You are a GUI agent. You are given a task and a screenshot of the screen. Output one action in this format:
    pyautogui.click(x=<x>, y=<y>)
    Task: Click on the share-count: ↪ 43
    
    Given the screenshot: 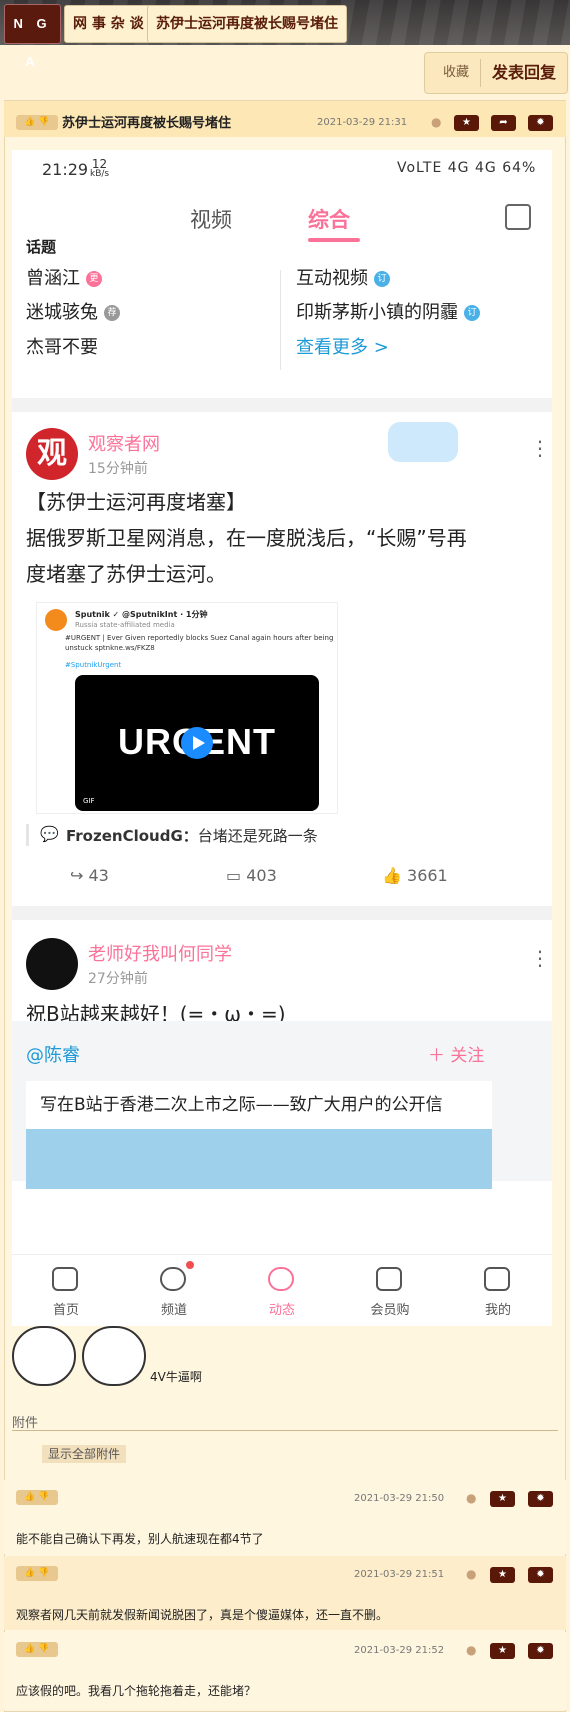 What is the action you would take?
    pyautogui.click(x=89, y=875)
    